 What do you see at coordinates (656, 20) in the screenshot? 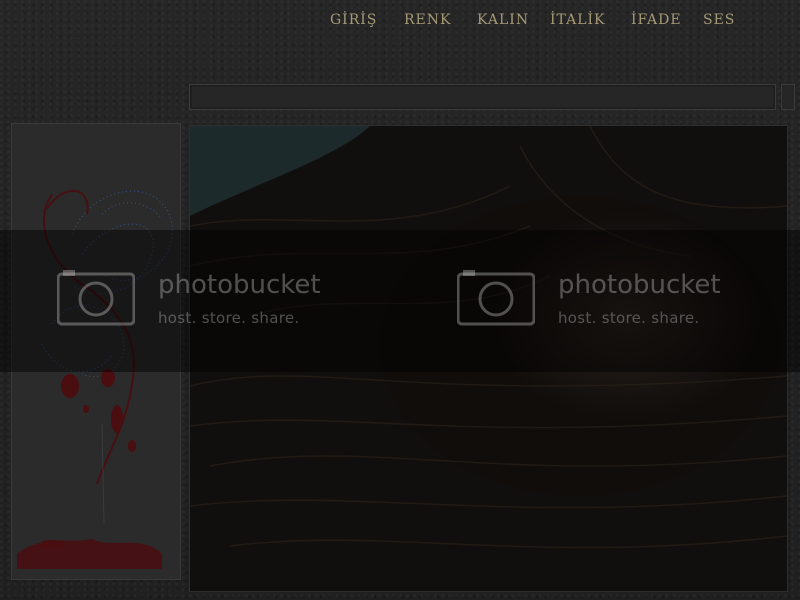
I see `menu-item-ifade: İFADE` at bounding box center [656, 20].